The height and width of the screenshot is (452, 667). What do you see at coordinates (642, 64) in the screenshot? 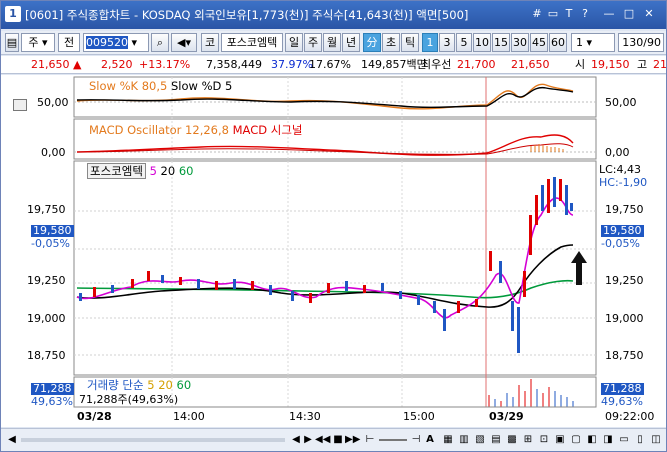
I see `high-label: 고` at bounding box center [642, 64].